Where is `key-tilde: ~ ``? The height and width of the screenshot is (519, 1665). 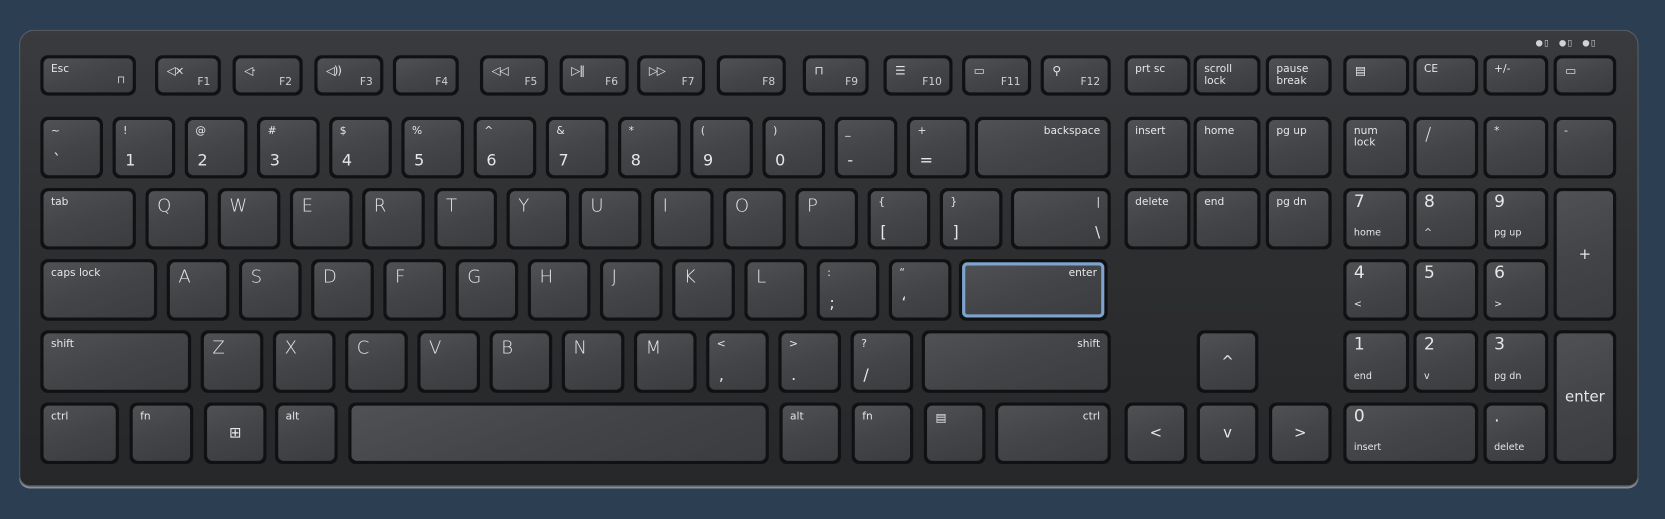 key-tilde: ~ ` is located at coordinates (72, 147).